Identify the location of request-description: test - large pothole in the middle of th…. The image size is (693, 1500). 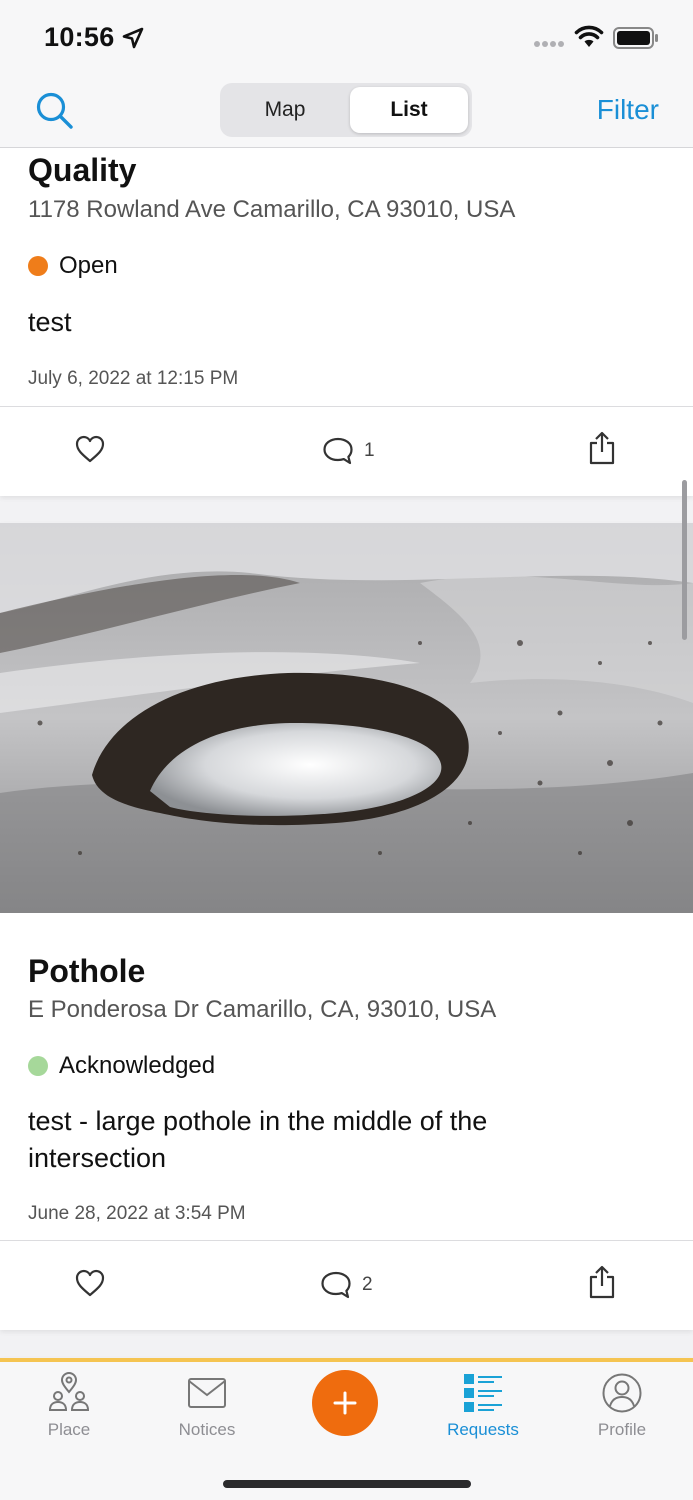
(258, 1139).